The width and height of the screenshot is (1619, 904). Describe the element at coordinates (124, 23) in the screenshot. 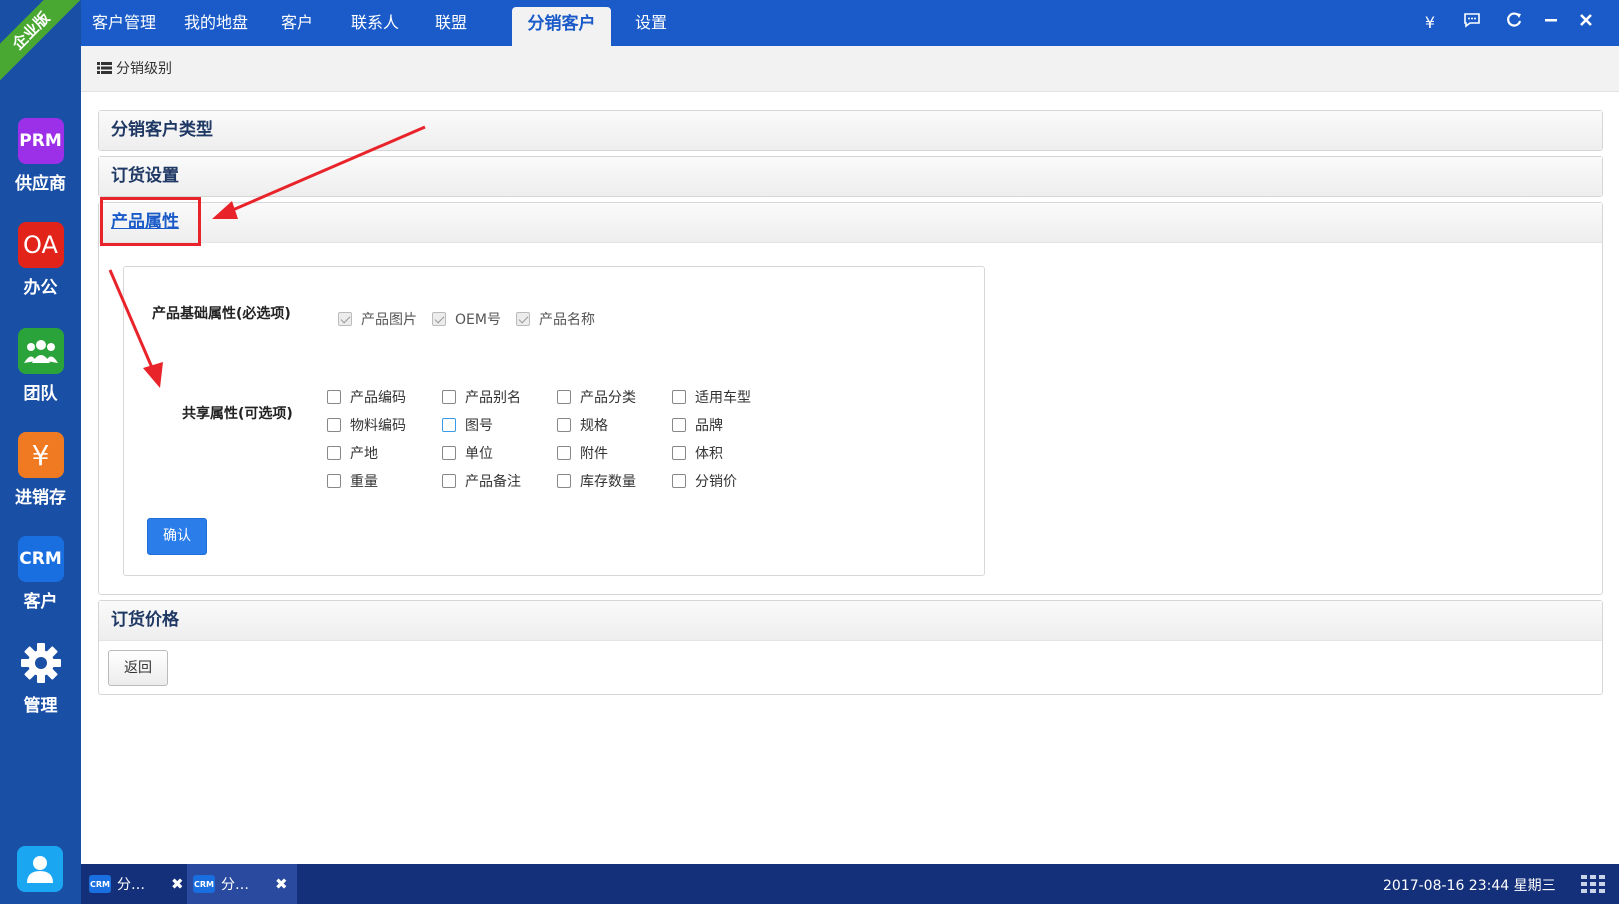

I see `brand-title: 客户管理` at that location.